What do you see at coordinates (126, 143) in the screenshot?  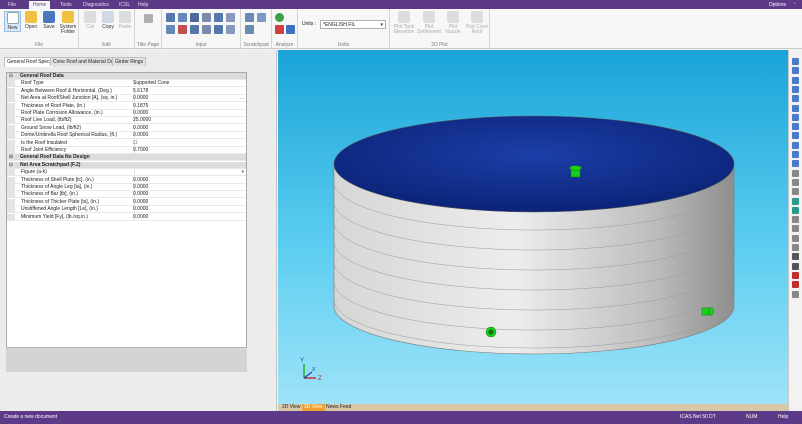 I see `grid-row: Is the Roof Insulated ☐` at bounding box center [126, 143].